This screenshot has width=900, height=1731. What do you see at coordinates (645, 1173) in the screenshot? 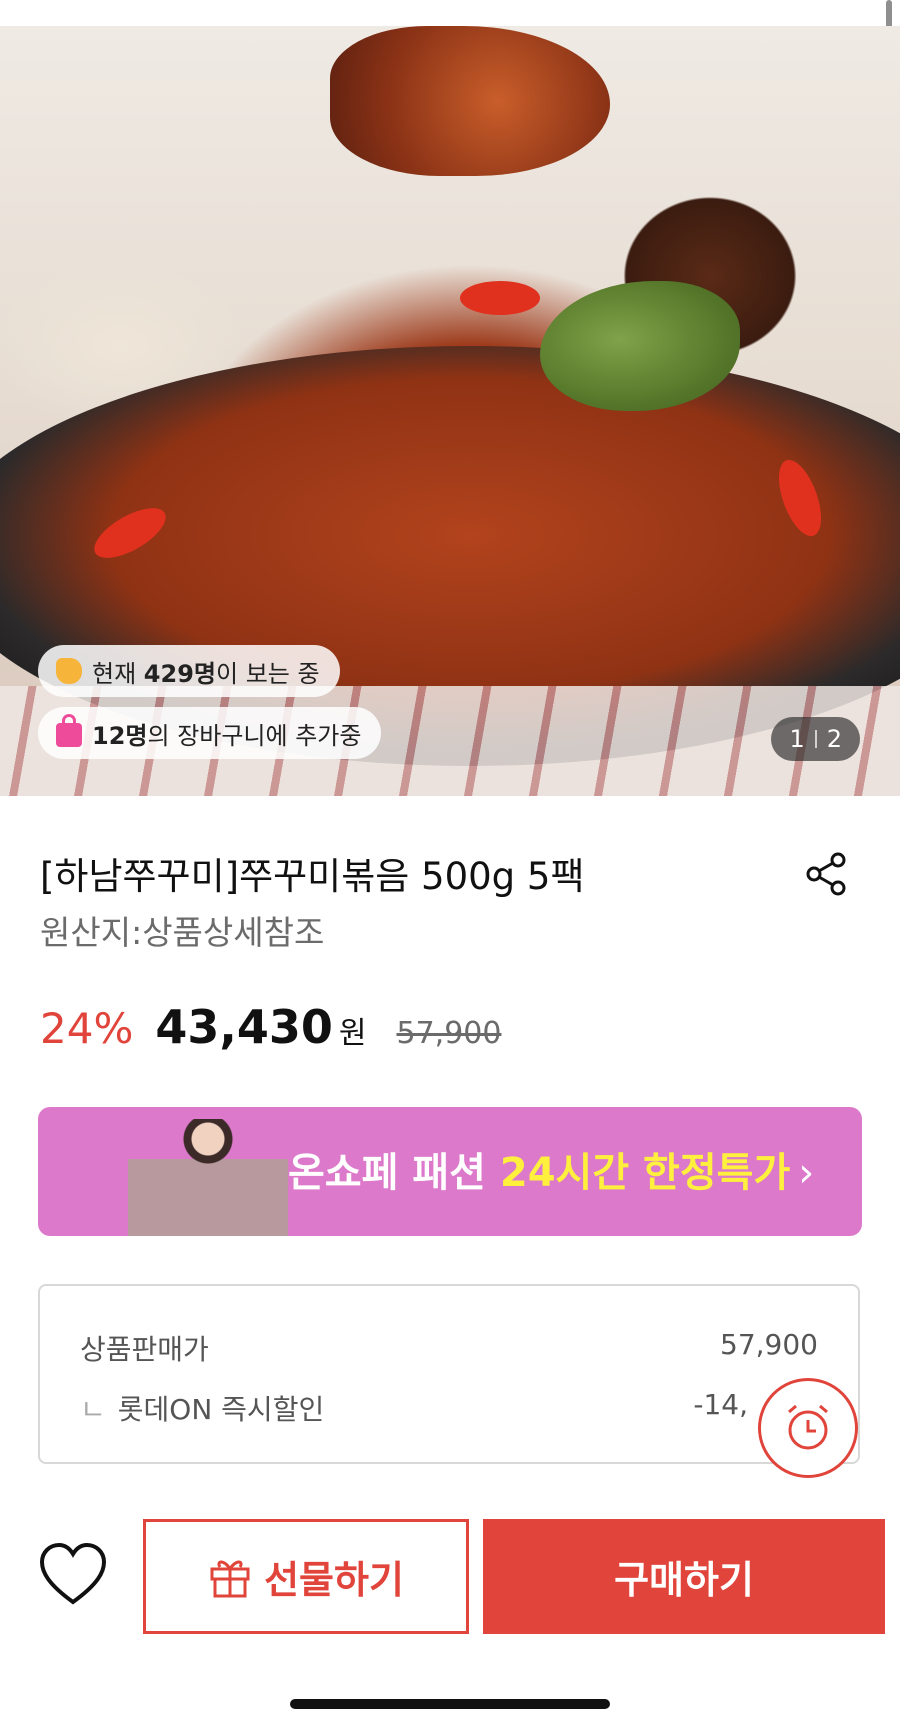
I see `banner-text-highlight: 24시간 한정특가` at bounding box center [645, 1173].